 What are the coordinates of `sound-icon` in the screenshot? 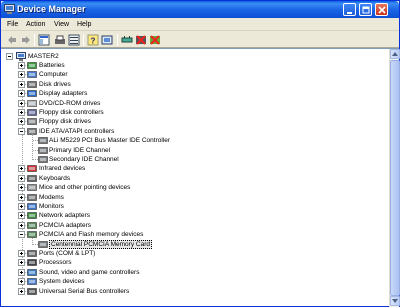 It's located at (32, 272).